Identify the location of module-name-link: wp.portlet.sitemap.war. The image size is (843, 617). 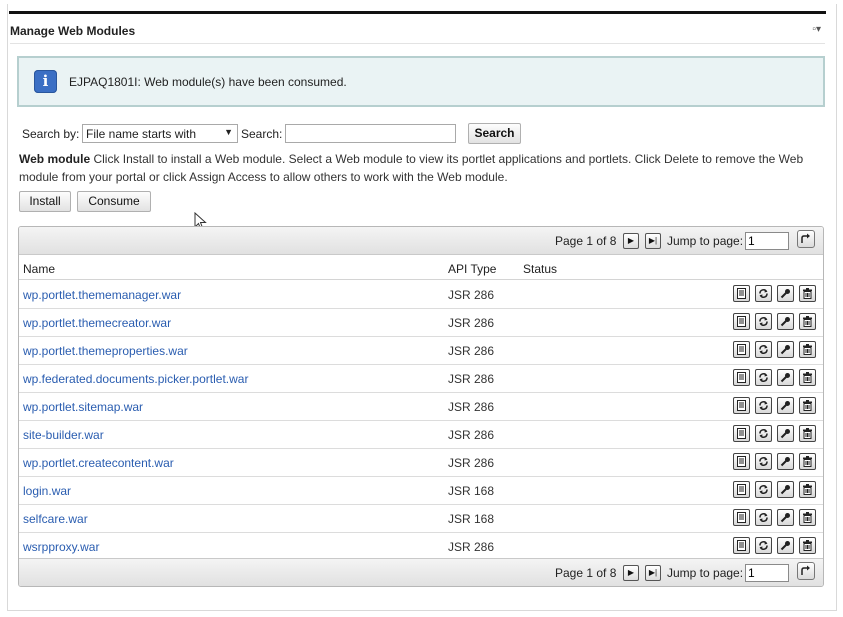
(83, 407).